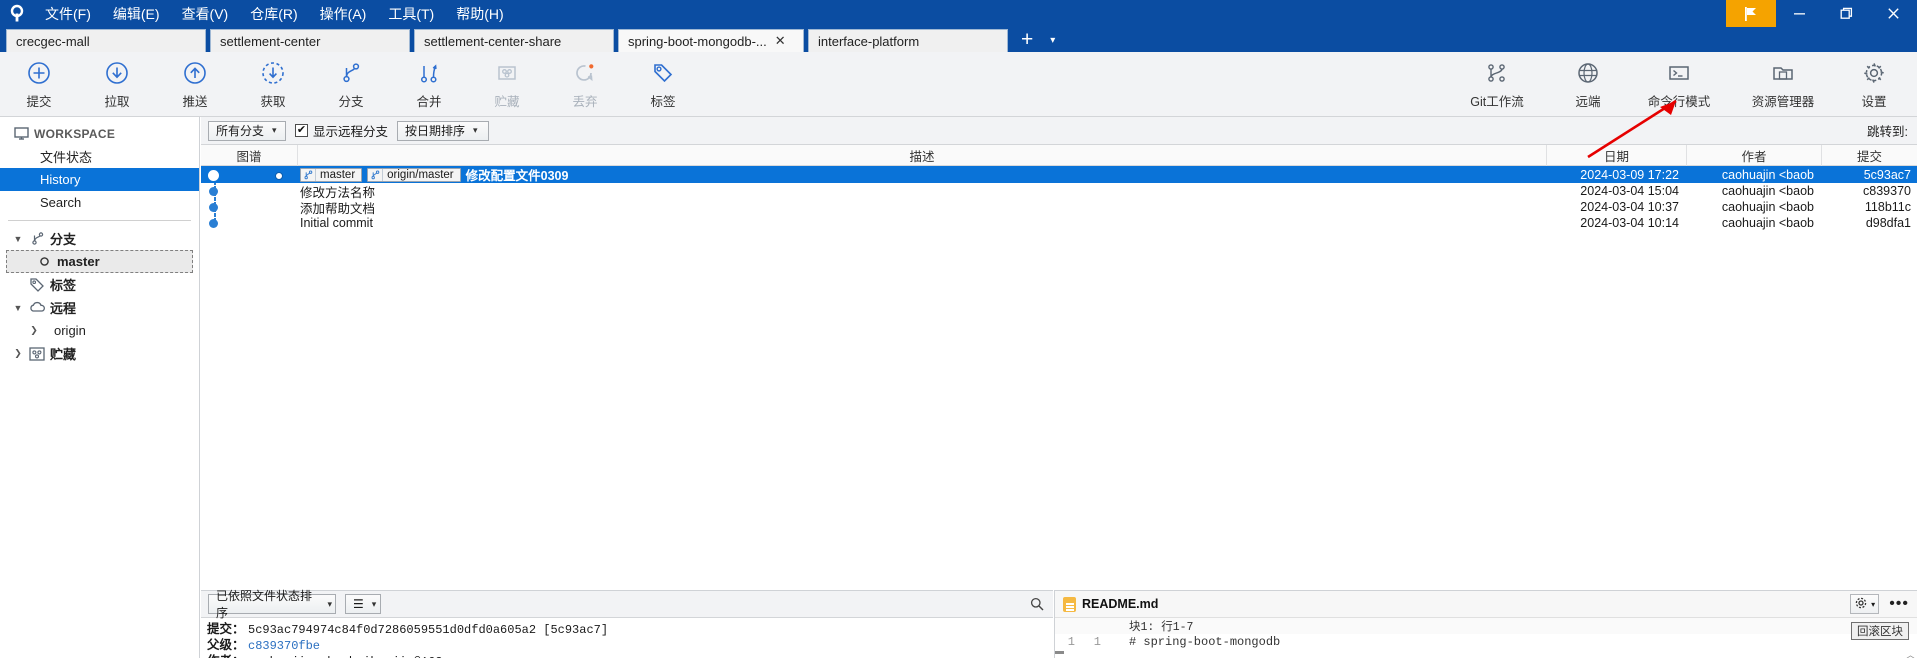 The width and height of the screenshot is (1917, 658). I want to click on column-header-author: 作者, so click(1754, 155).